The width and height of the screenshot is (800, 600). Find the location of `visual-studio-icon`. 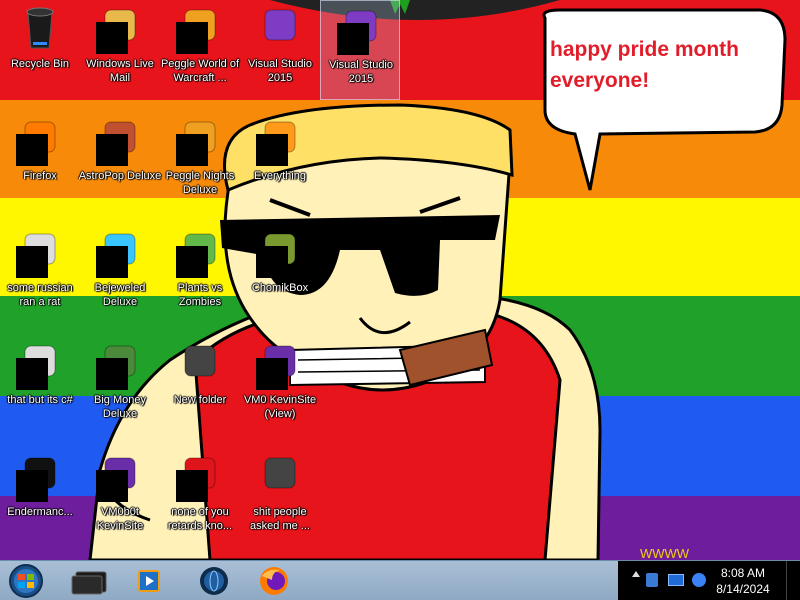

visual-studio-icon is located at coordinates (280, 25).